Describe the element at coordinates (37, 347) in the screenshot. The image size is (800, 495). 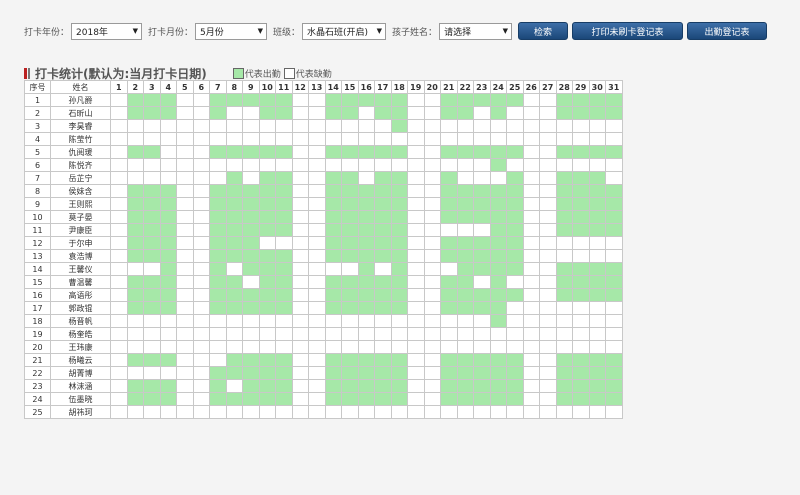
I see `row-index: 20` at that location.